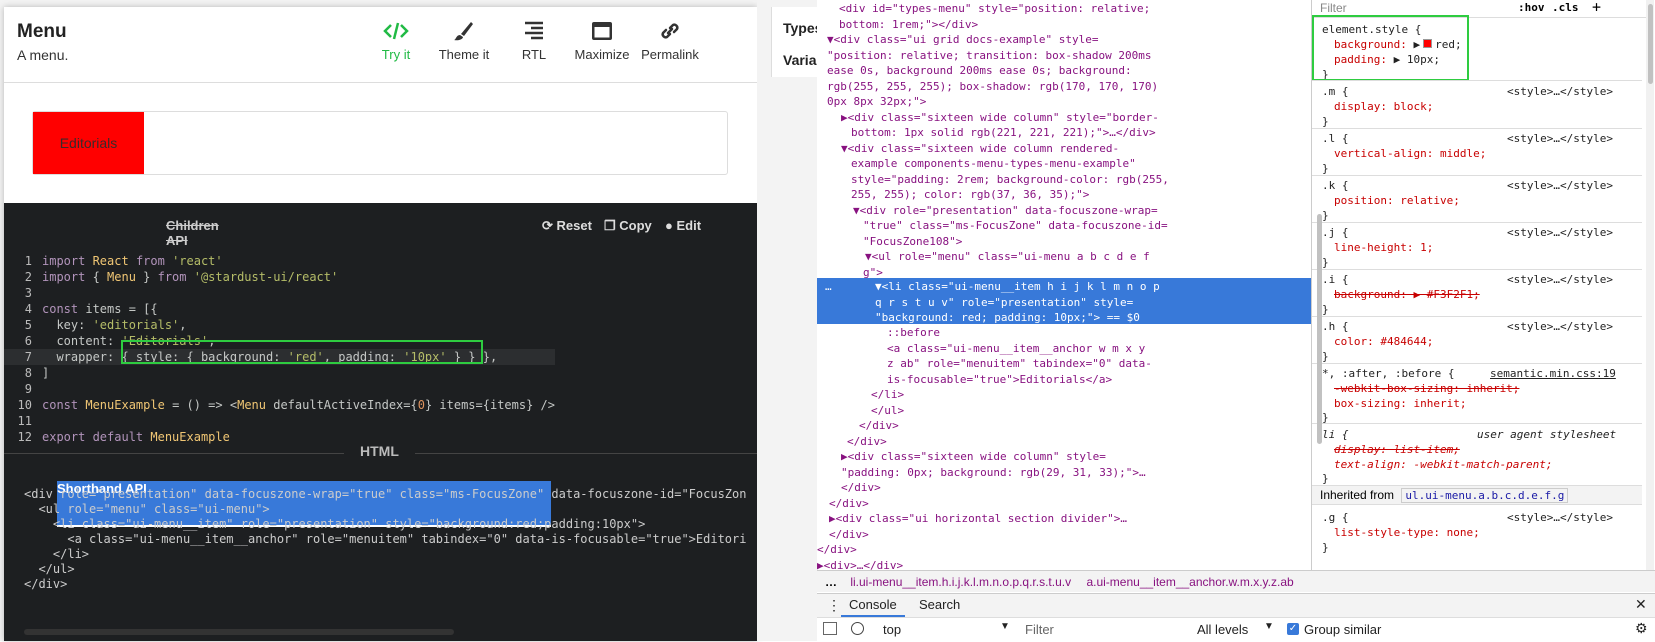  I want to click on css-rule-property: color: #484644;, so click(1383, 341).